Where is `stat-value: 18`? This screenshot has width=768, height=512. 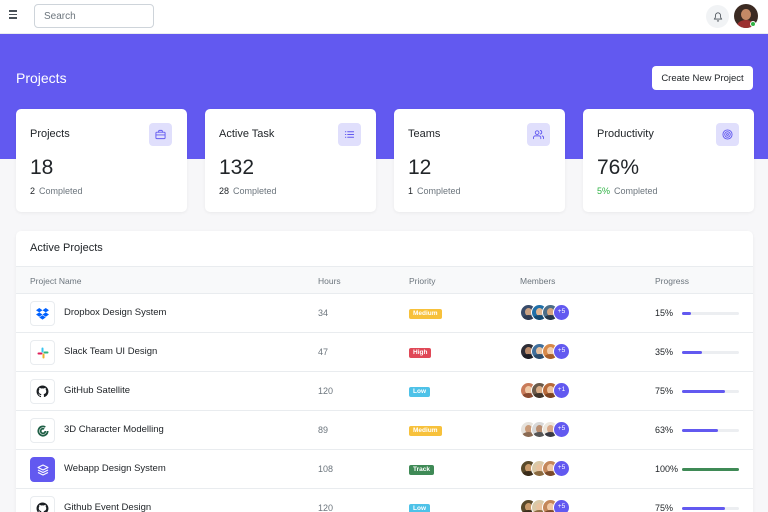
stat-value: 18 is located at coordinates (42, 167).